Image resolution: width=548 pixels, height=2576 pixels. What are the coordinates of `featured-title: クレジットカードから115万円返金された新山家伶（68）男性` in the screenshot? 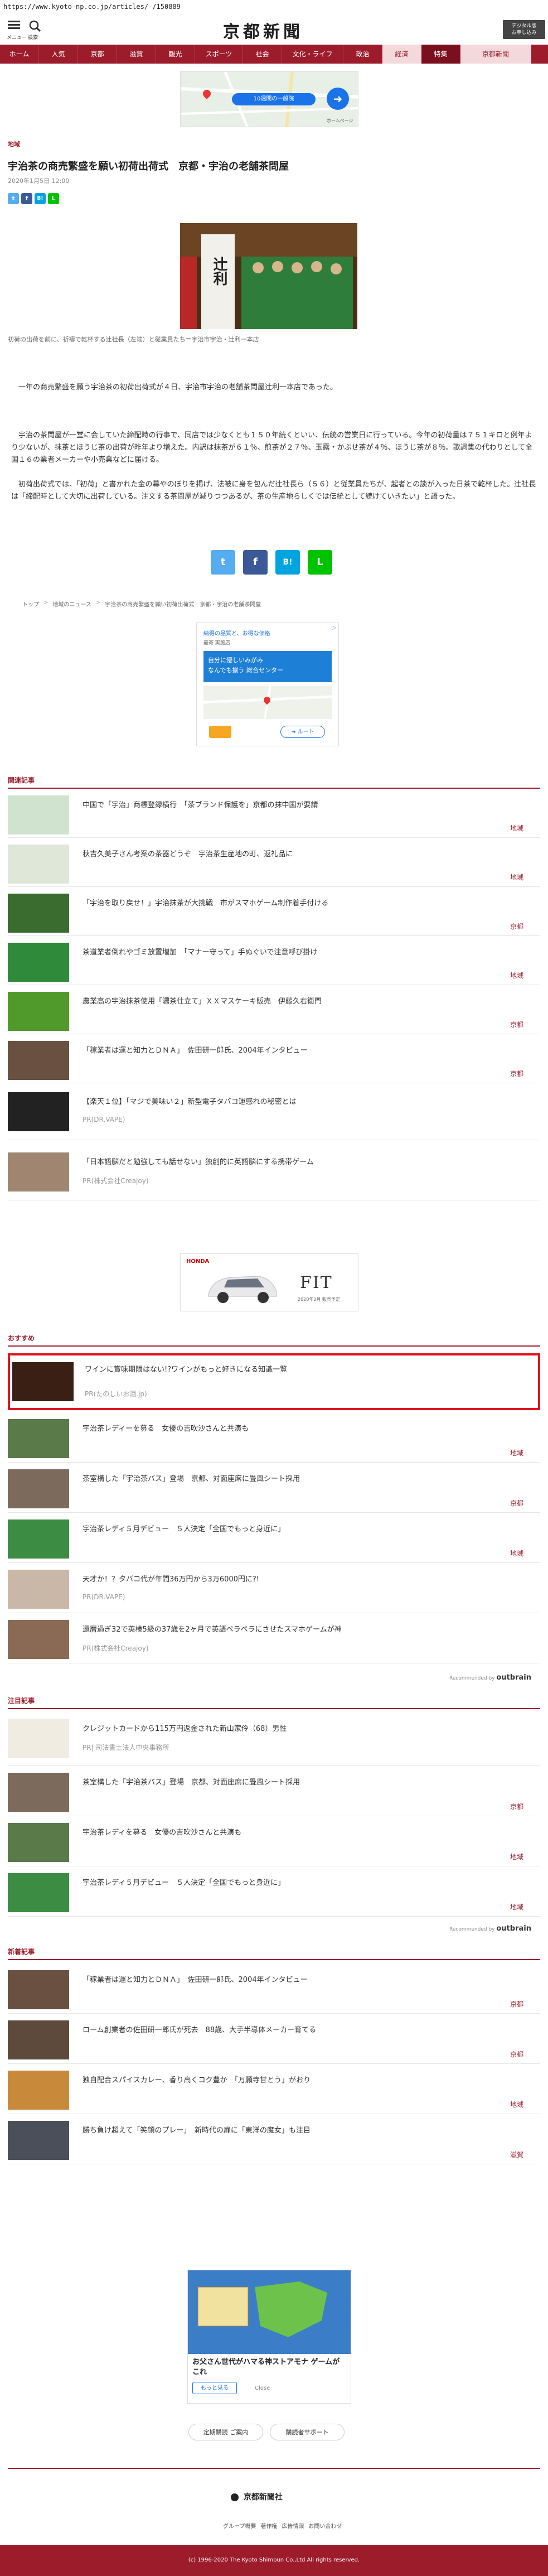 It's located at (300, 1728).